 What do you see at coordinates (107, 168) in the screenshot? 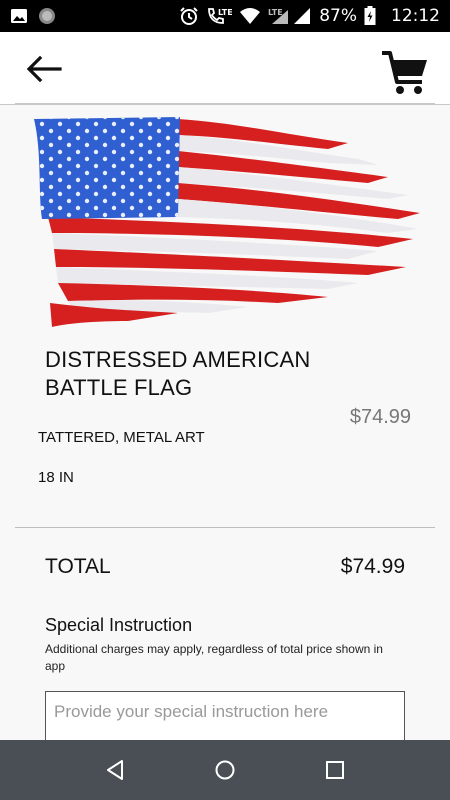
I see `flag-canton` at bounding box center [107, 168].